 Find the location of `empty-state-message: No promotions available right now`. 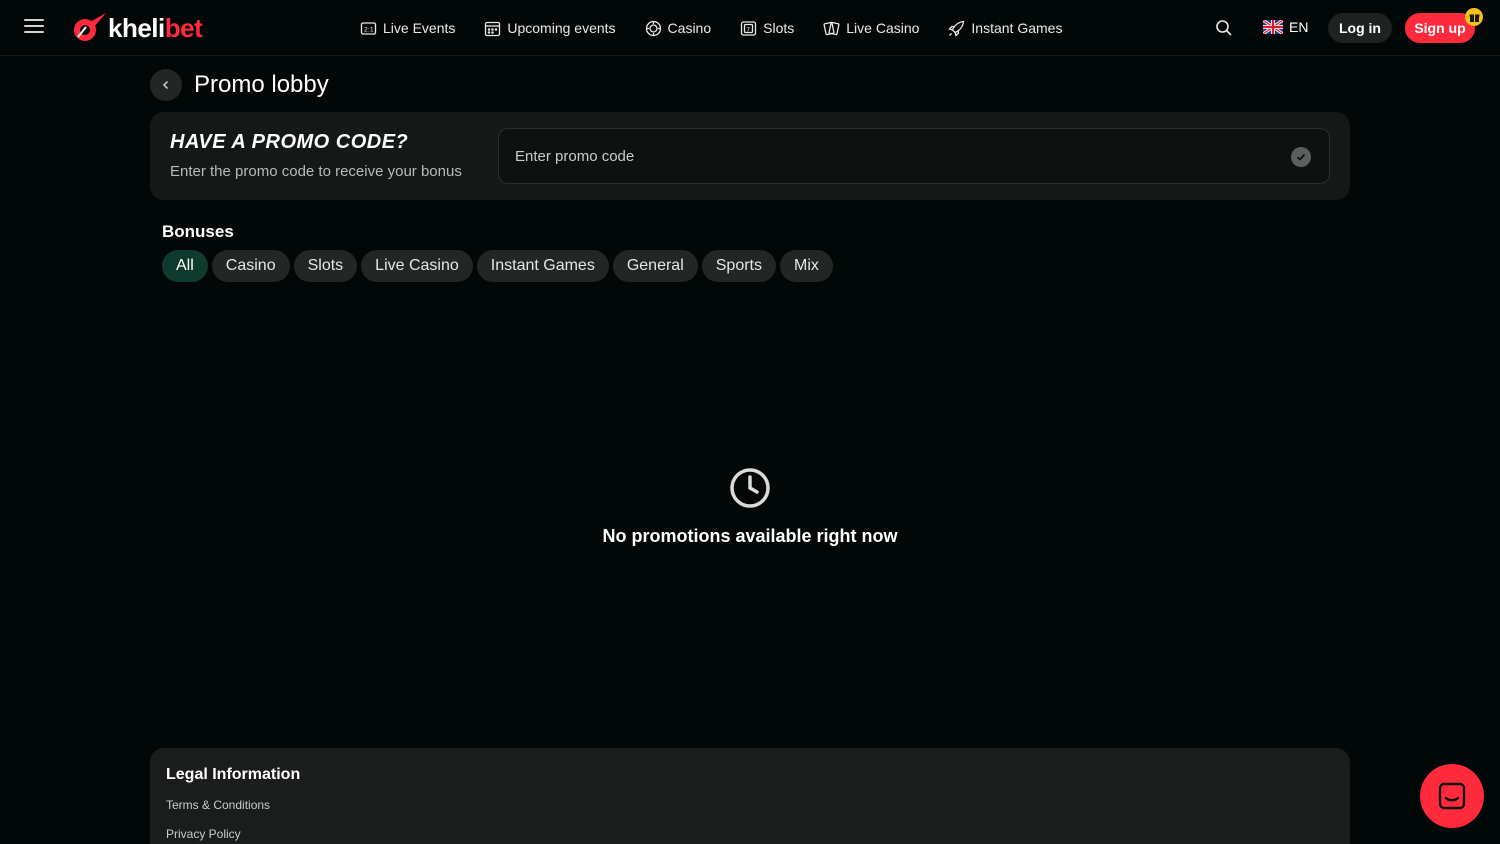

empty-state-message: No promotions available right now is located at coordinates (750, 536).